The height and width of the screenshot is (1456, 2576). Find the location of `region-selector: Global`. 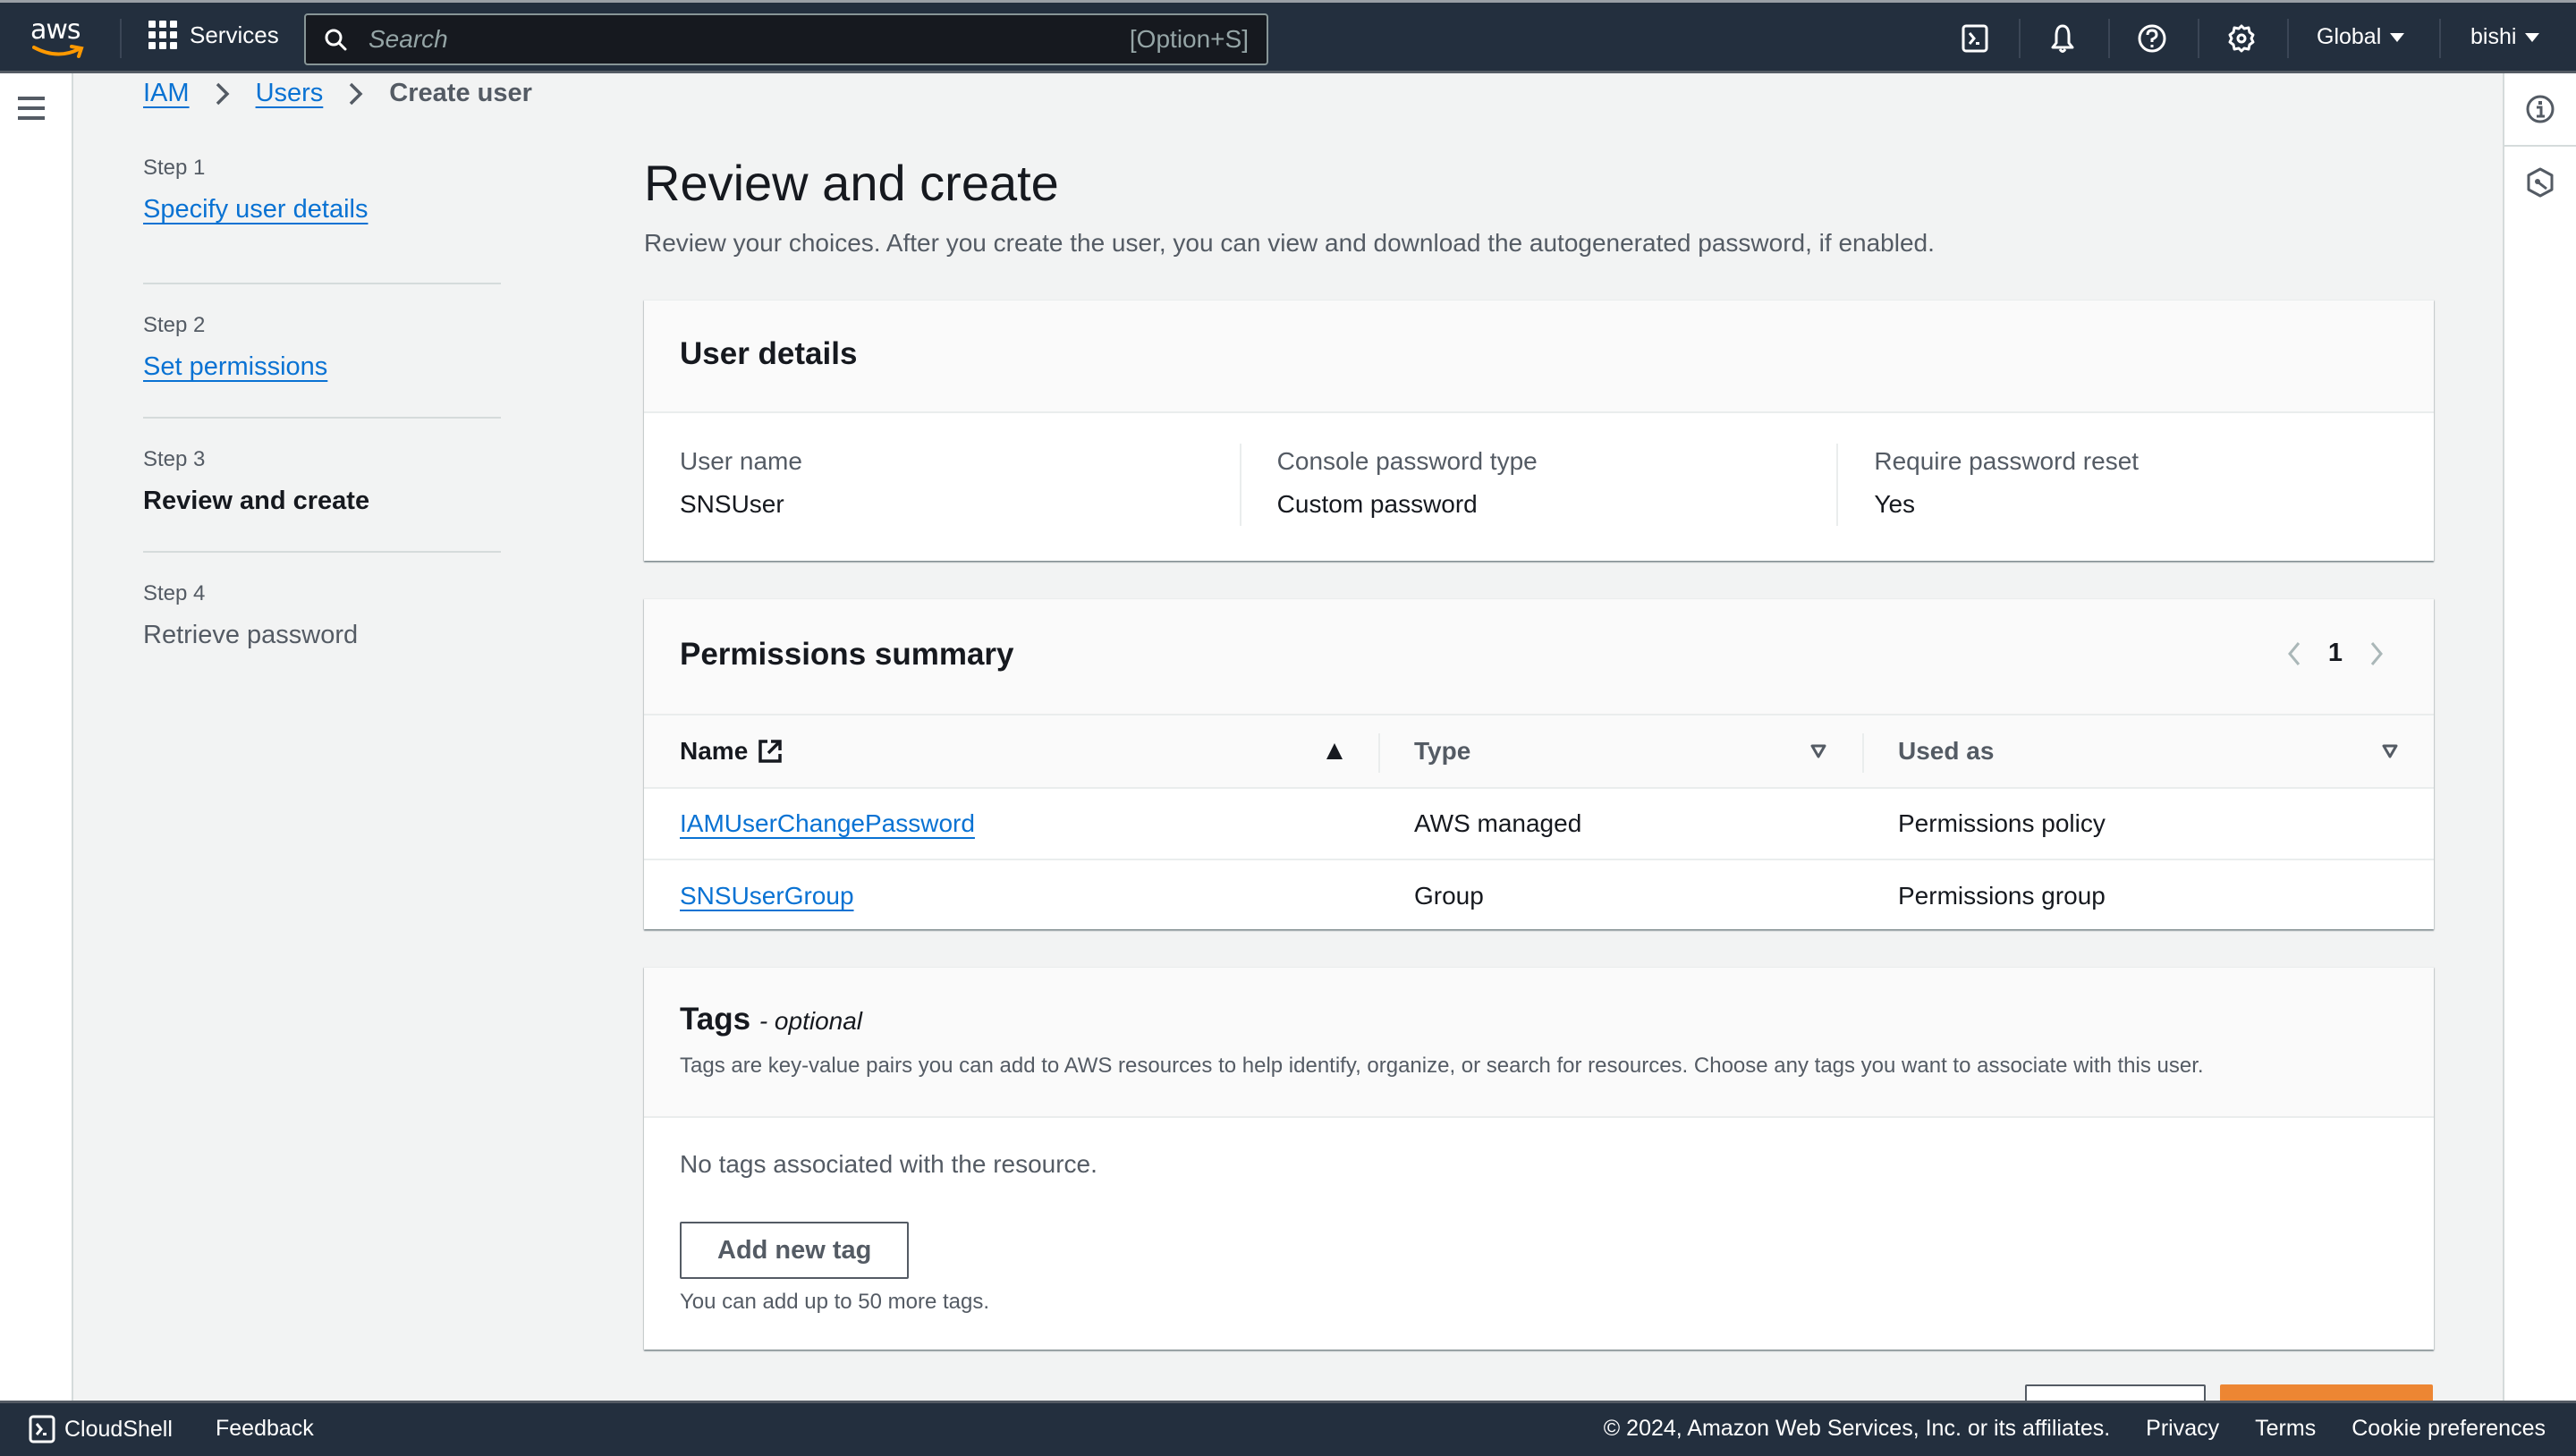

region-selector: Global is located at coordinates (2361, 37).